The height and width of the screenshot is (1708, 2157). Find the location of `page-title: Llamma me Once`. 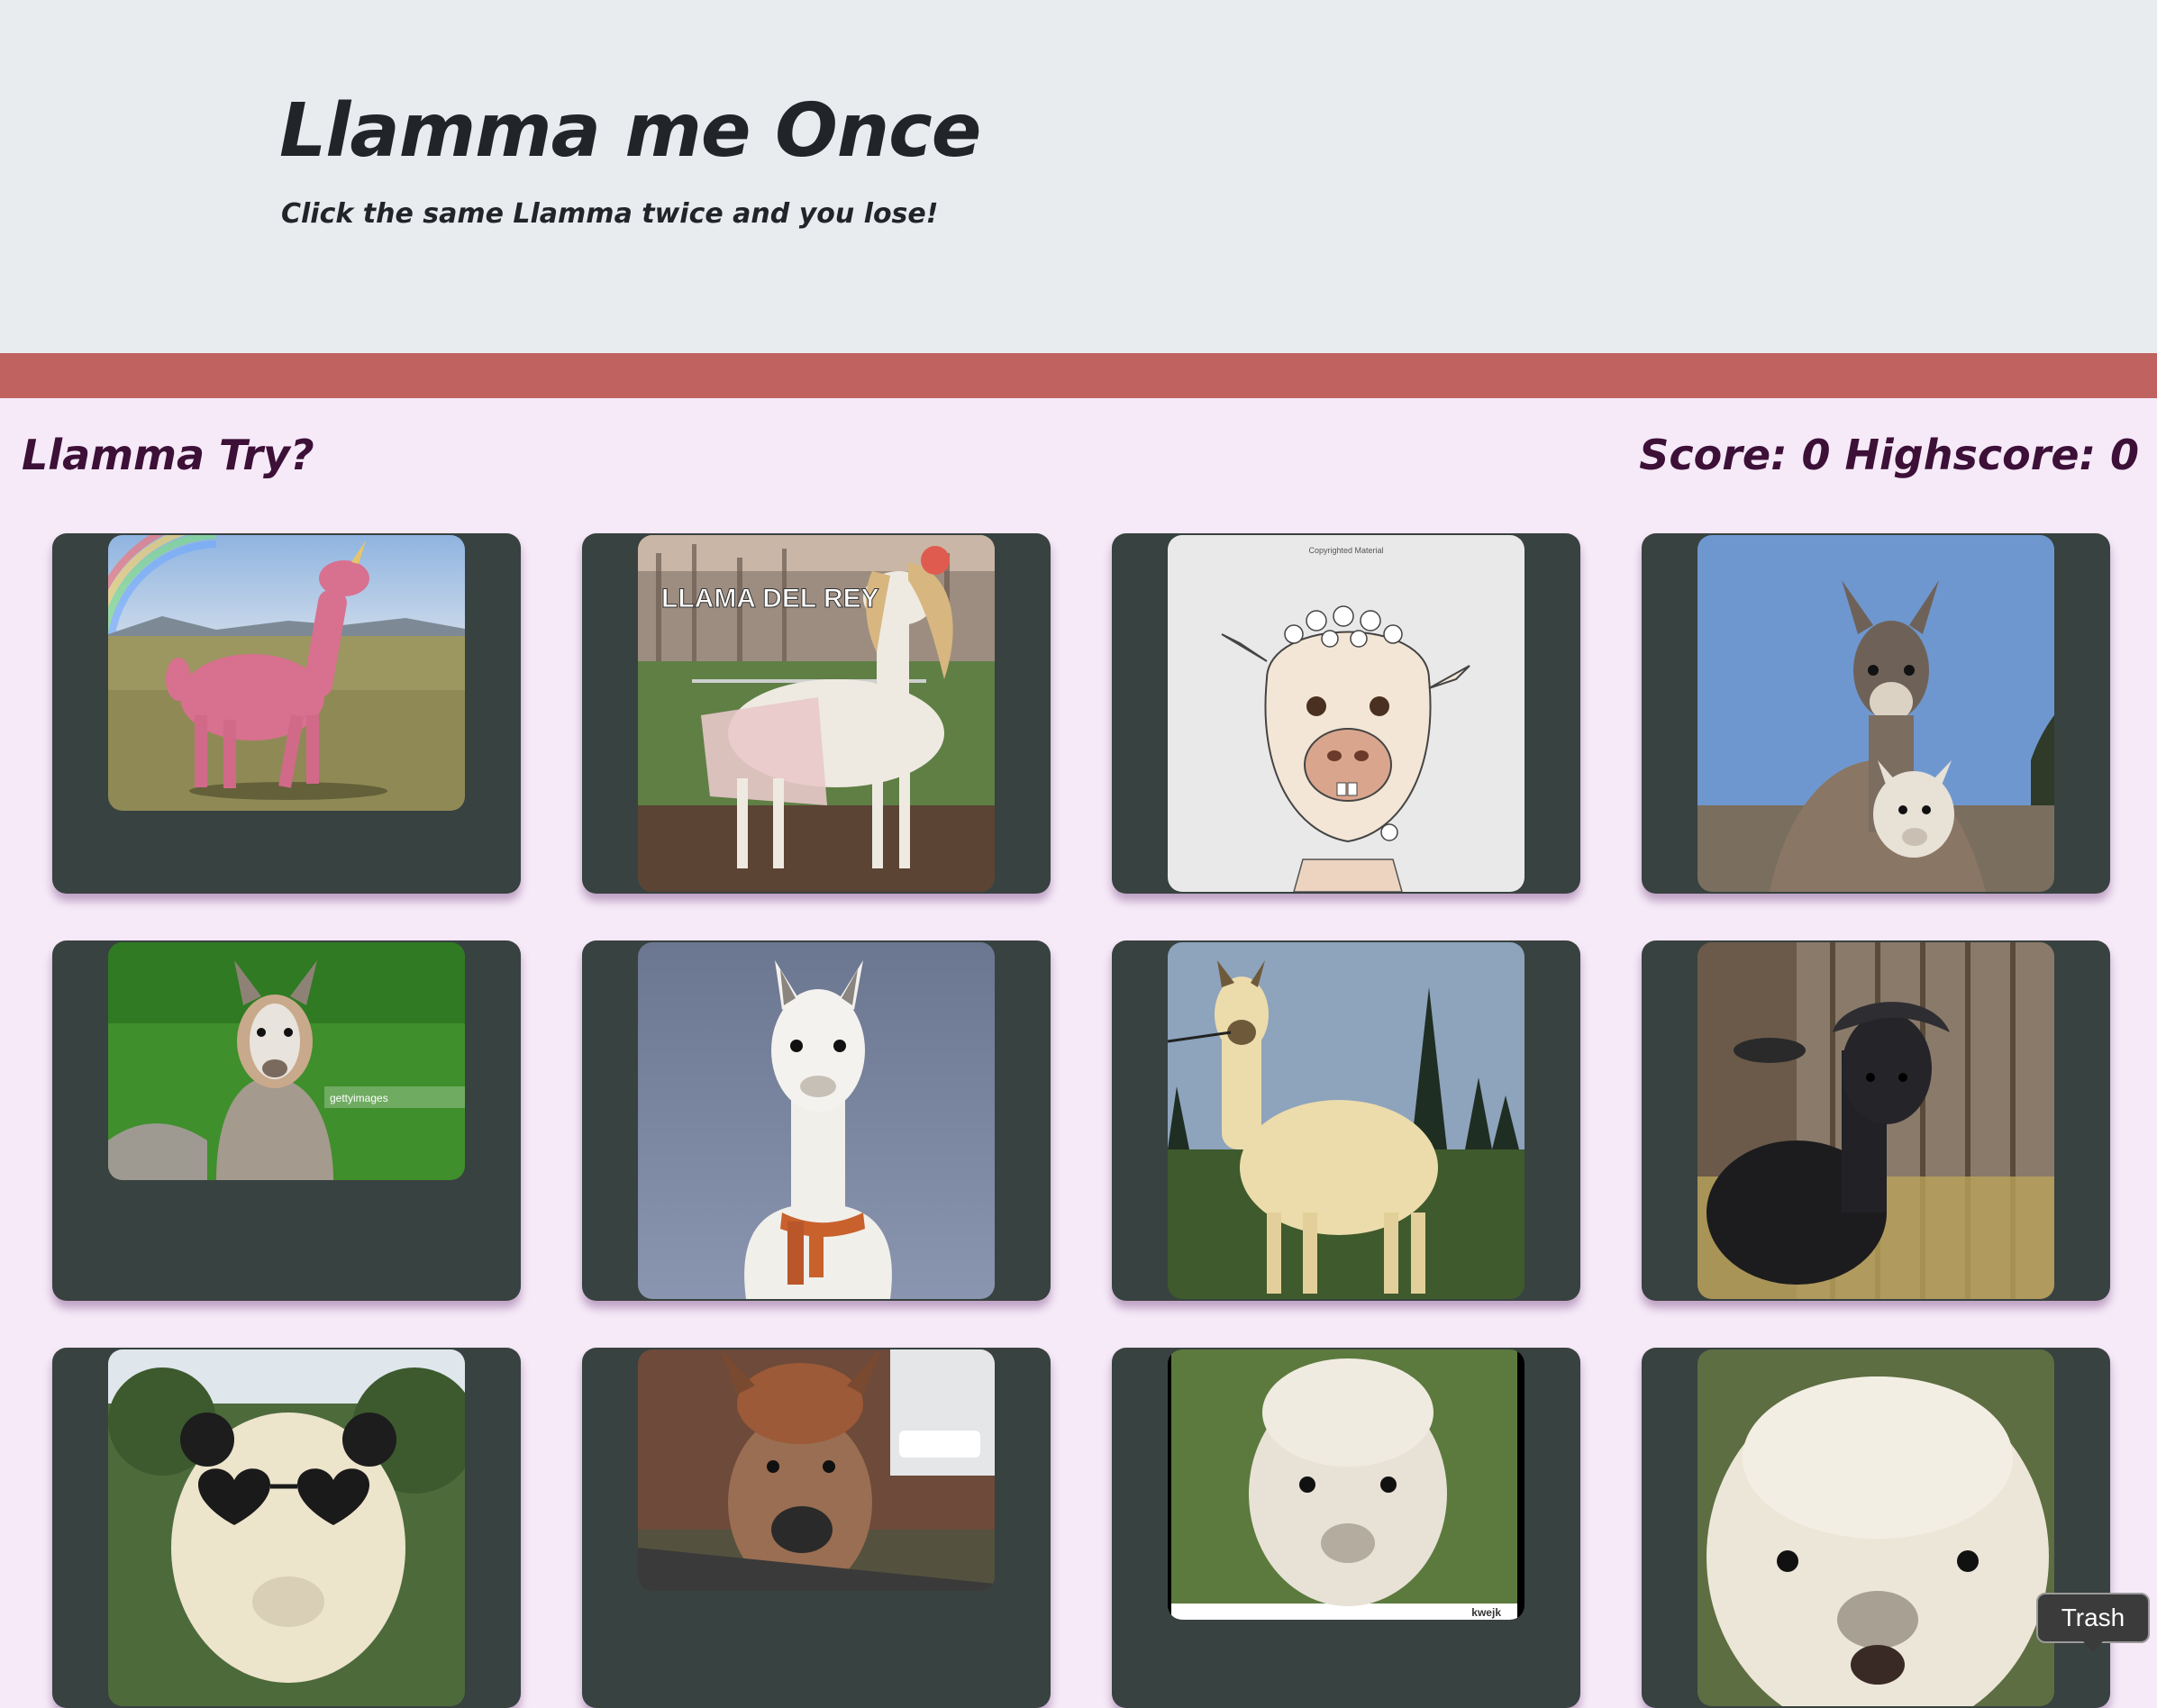

page-title: Llamma me Once is located at coordinates (630, 131).